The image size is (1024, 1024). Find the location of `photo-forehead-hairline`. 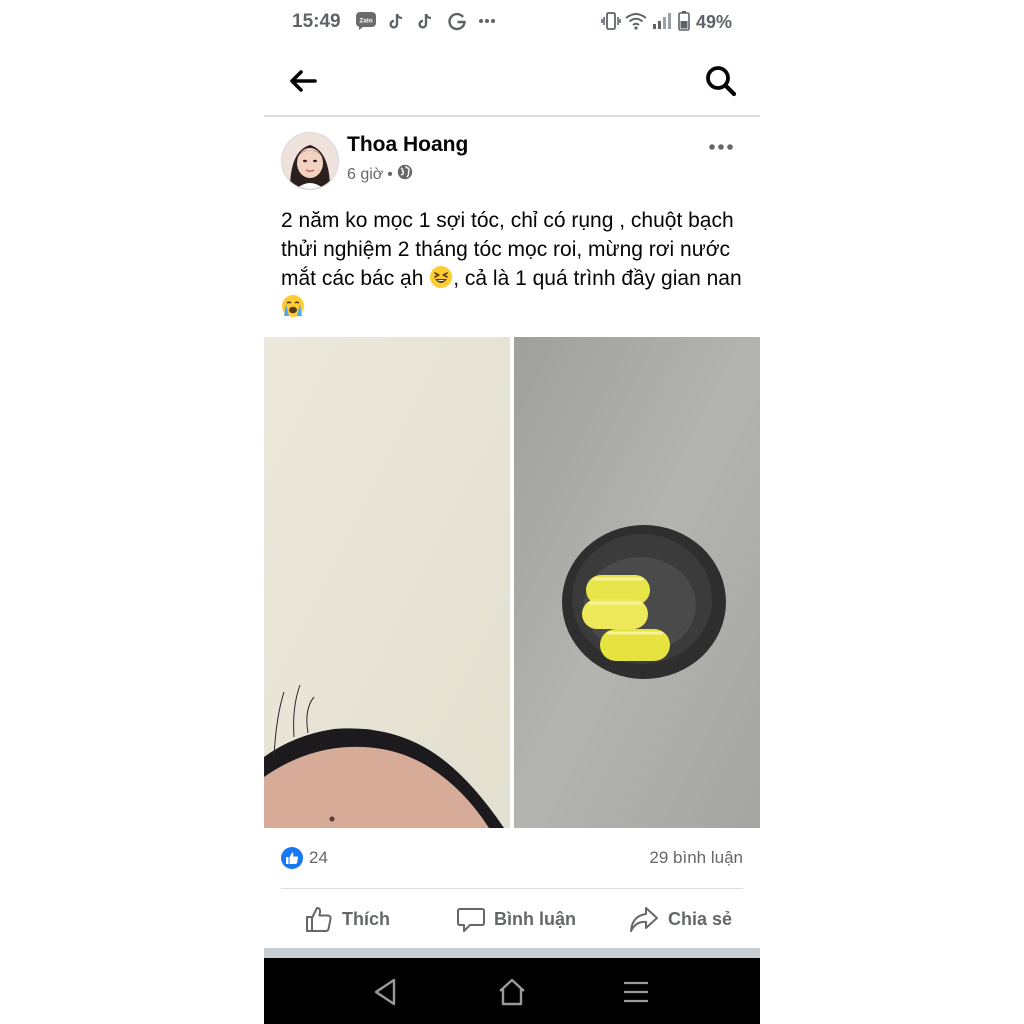

photo-forehead-hairline is located at coordinates (387, 582).